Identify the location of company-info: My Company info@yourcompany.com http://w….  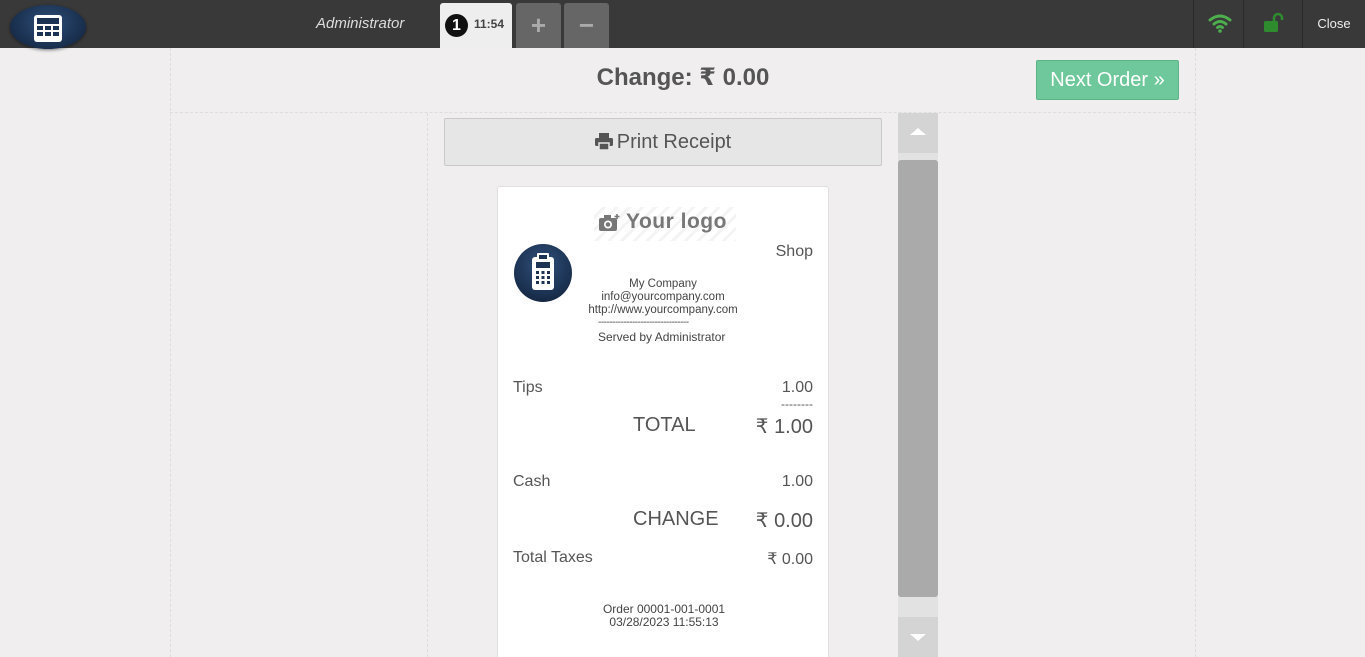
(663, 297).